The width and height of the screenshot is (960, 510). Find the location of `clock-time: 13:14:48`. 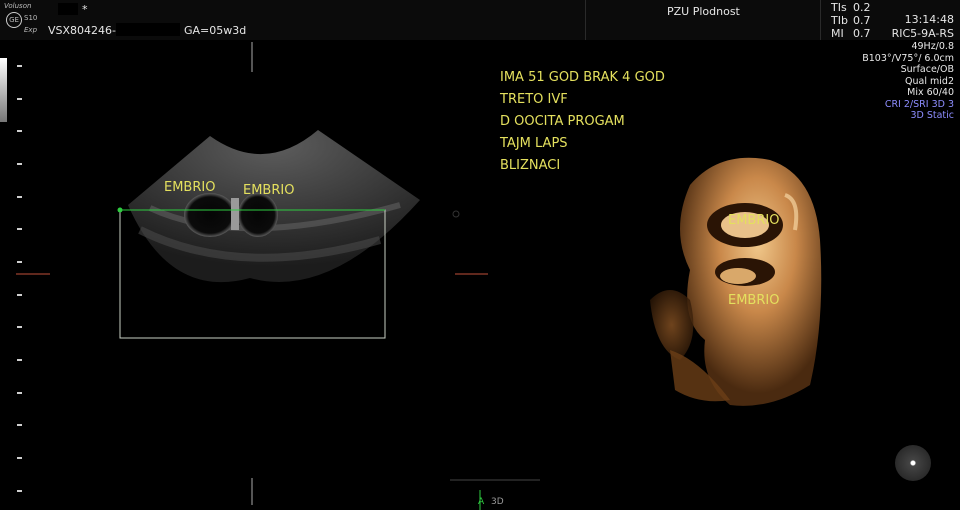

clock-time: 13:14:48 is located at coordinates (929, 19).